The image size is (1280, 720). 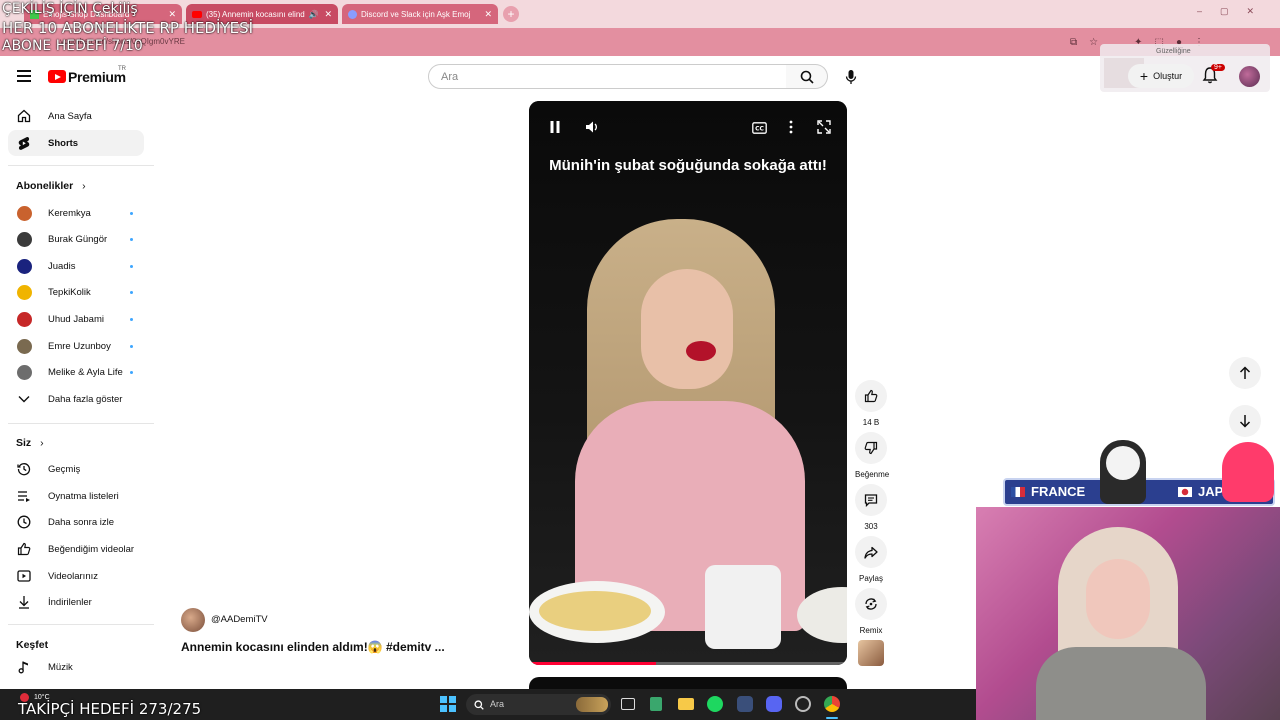 What do you see at coordinates (791, 129) in the screenshot?
I see `more-options-button` at bounding box center [791, 129].